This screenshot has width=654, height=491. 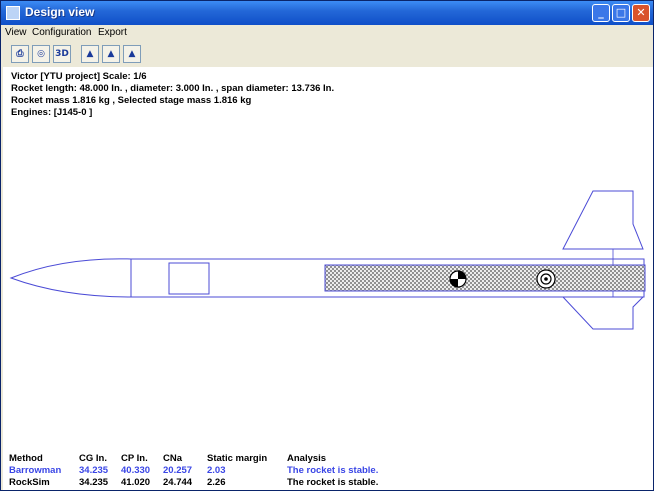 I want to click on menu-bar: View Configuration Export, so click(x=327, y=33).